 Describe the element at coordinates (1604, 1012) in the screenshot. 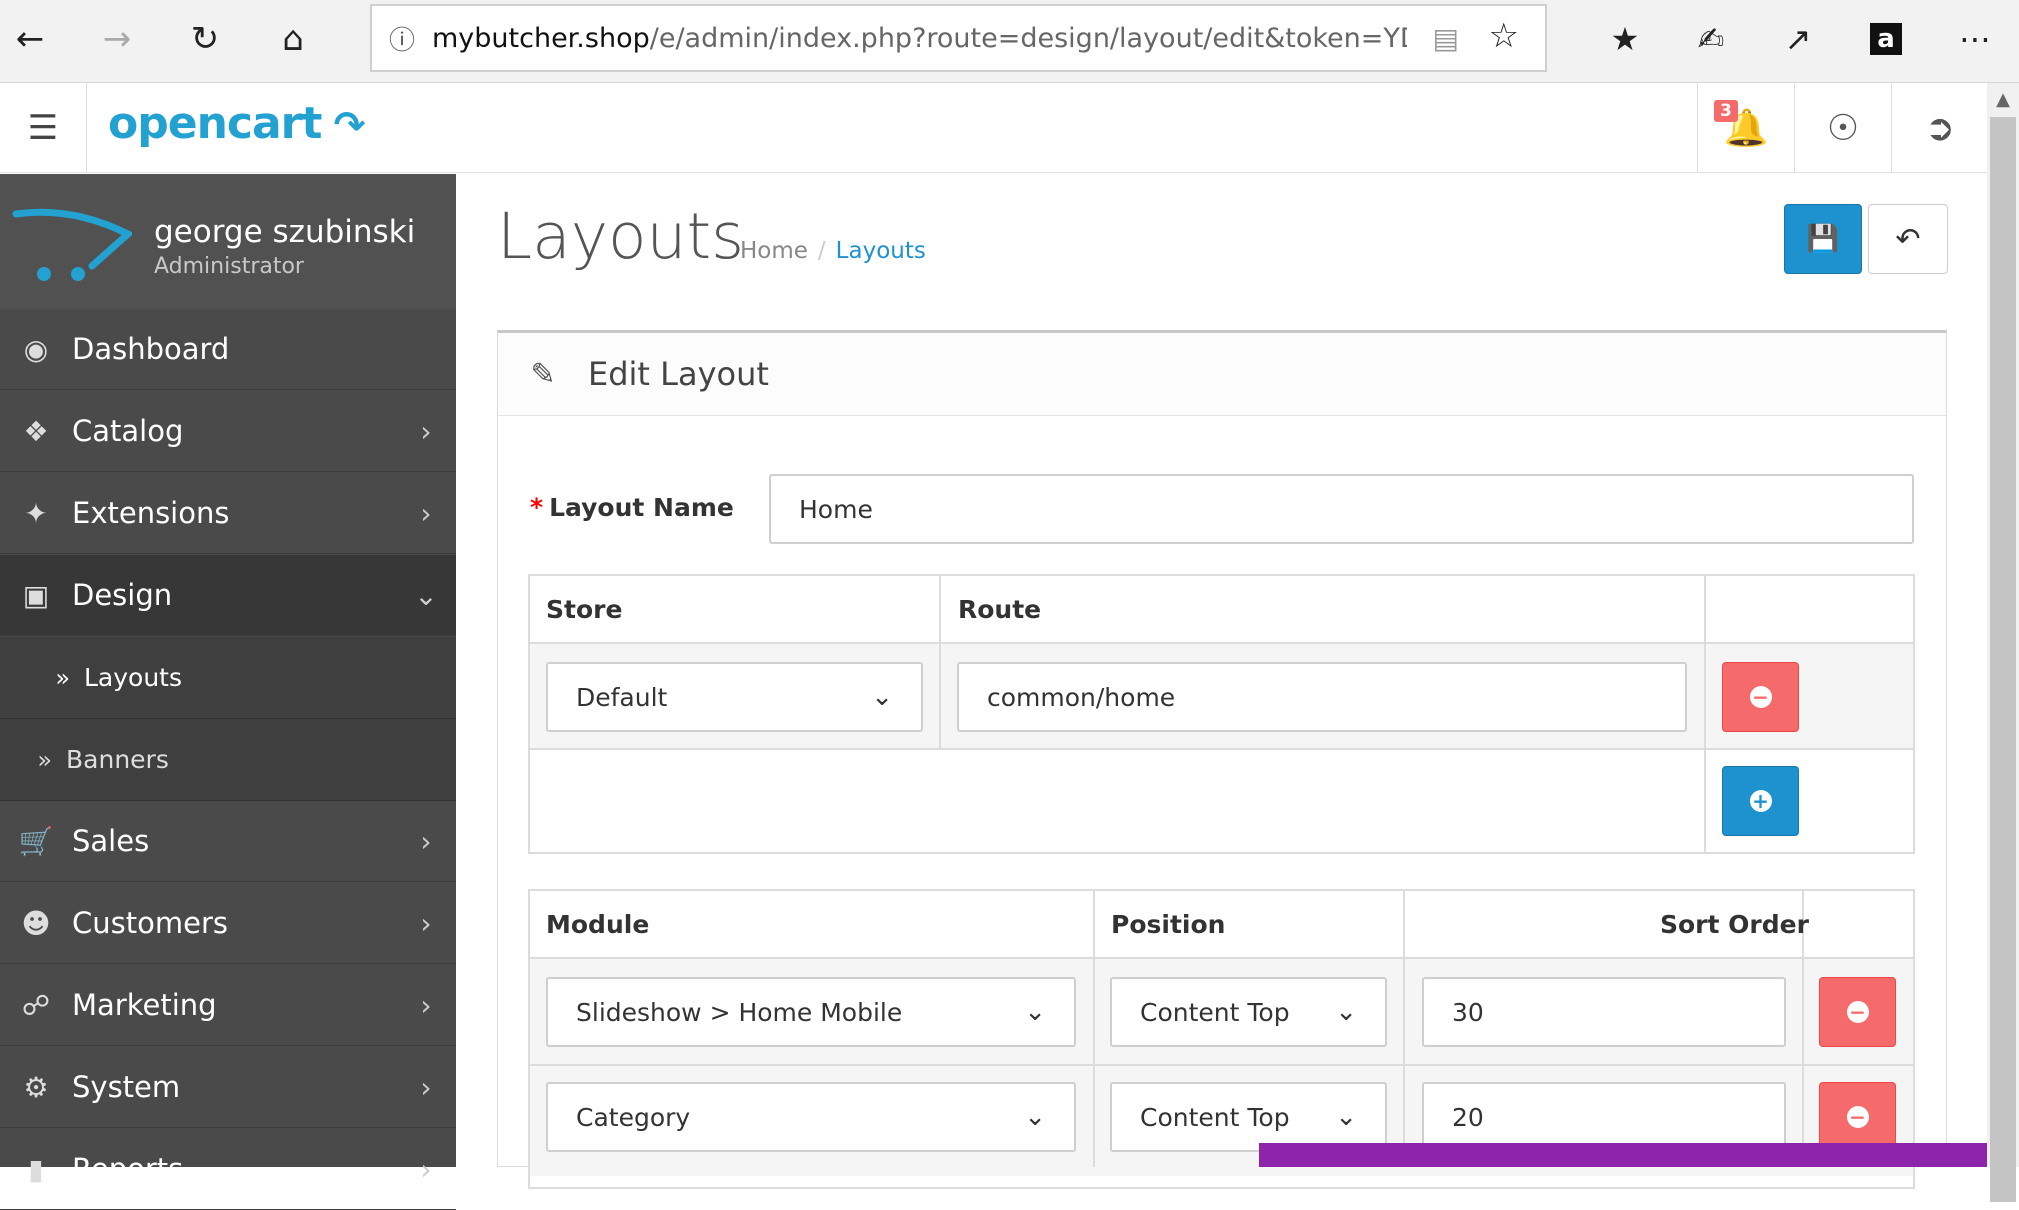

I see `sort-order-input: 30` at that location.